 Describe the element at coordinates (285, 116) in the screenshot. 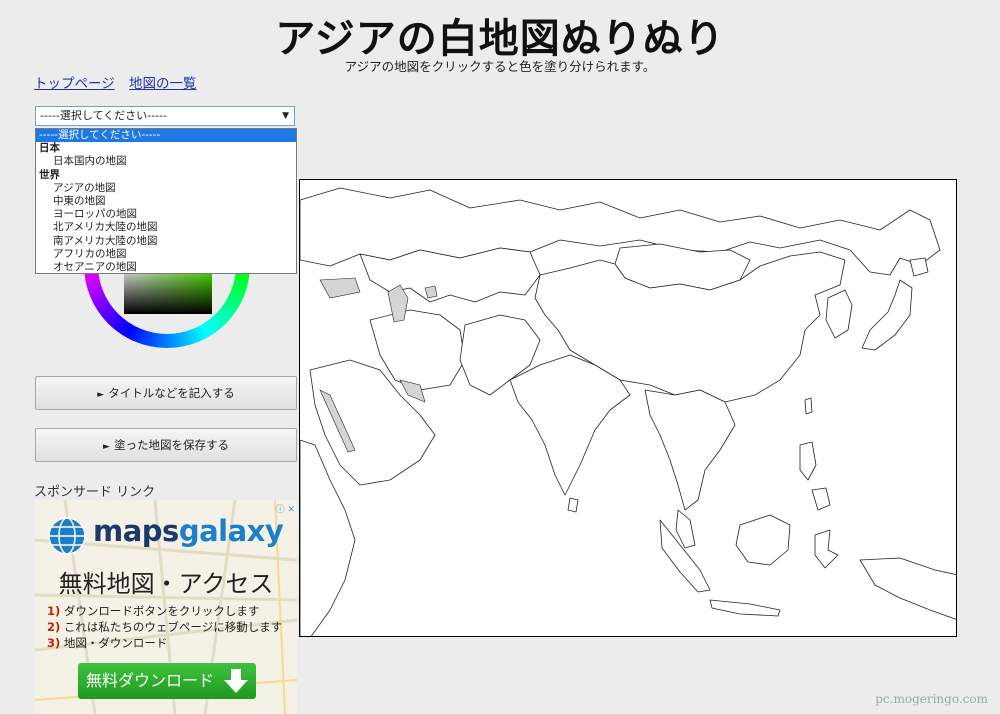

I see `chevron-down-icon: ▼` at that location.